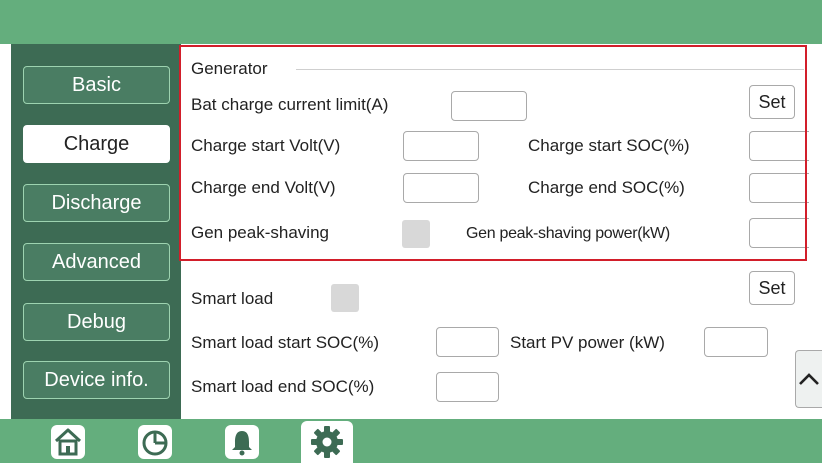 This screenshot has width=822, height=463. I want to click on home-nav-button, so click(68, 442).